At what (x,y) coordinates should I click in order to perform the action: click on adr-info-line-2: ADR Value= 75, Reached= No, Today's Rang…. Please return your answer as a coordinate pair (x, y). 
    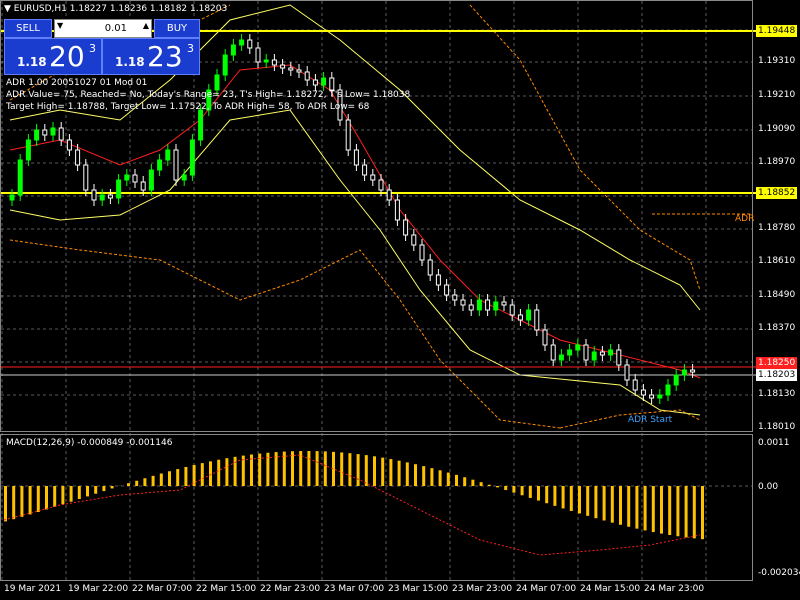
    Looking at the image, I should click on (208, 95).